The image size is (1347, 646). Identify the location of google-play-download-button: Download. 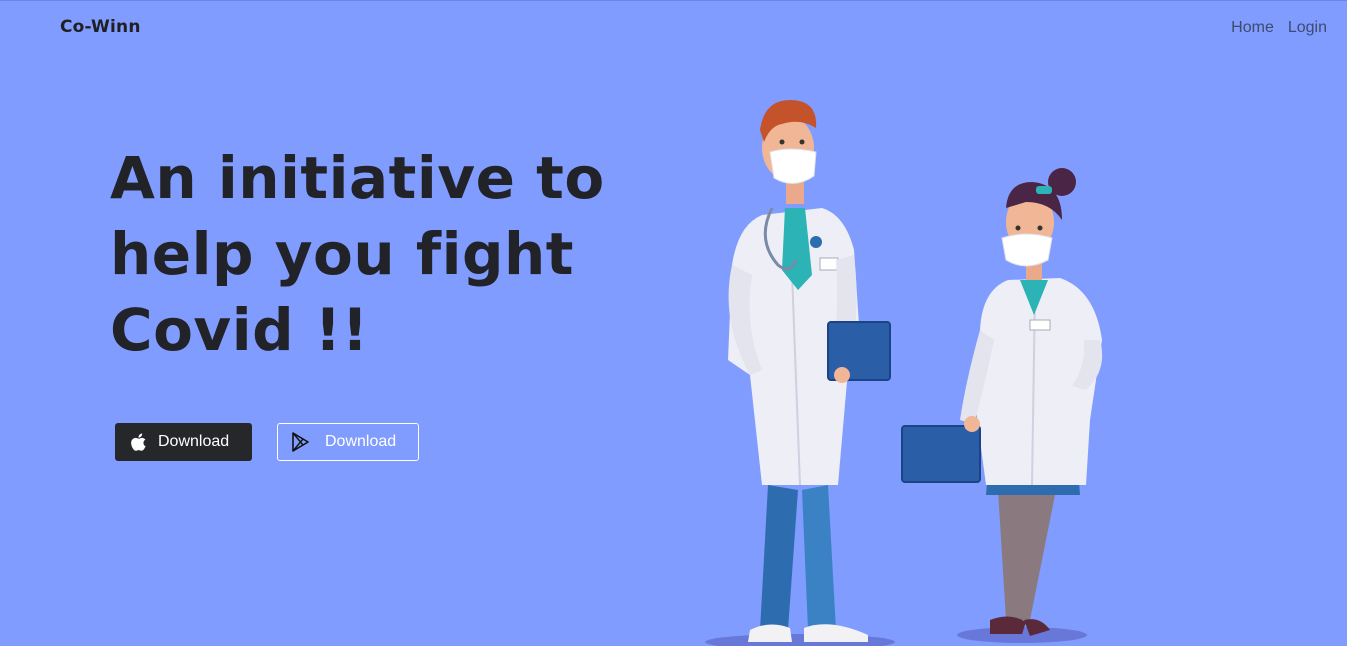
(348, 442).